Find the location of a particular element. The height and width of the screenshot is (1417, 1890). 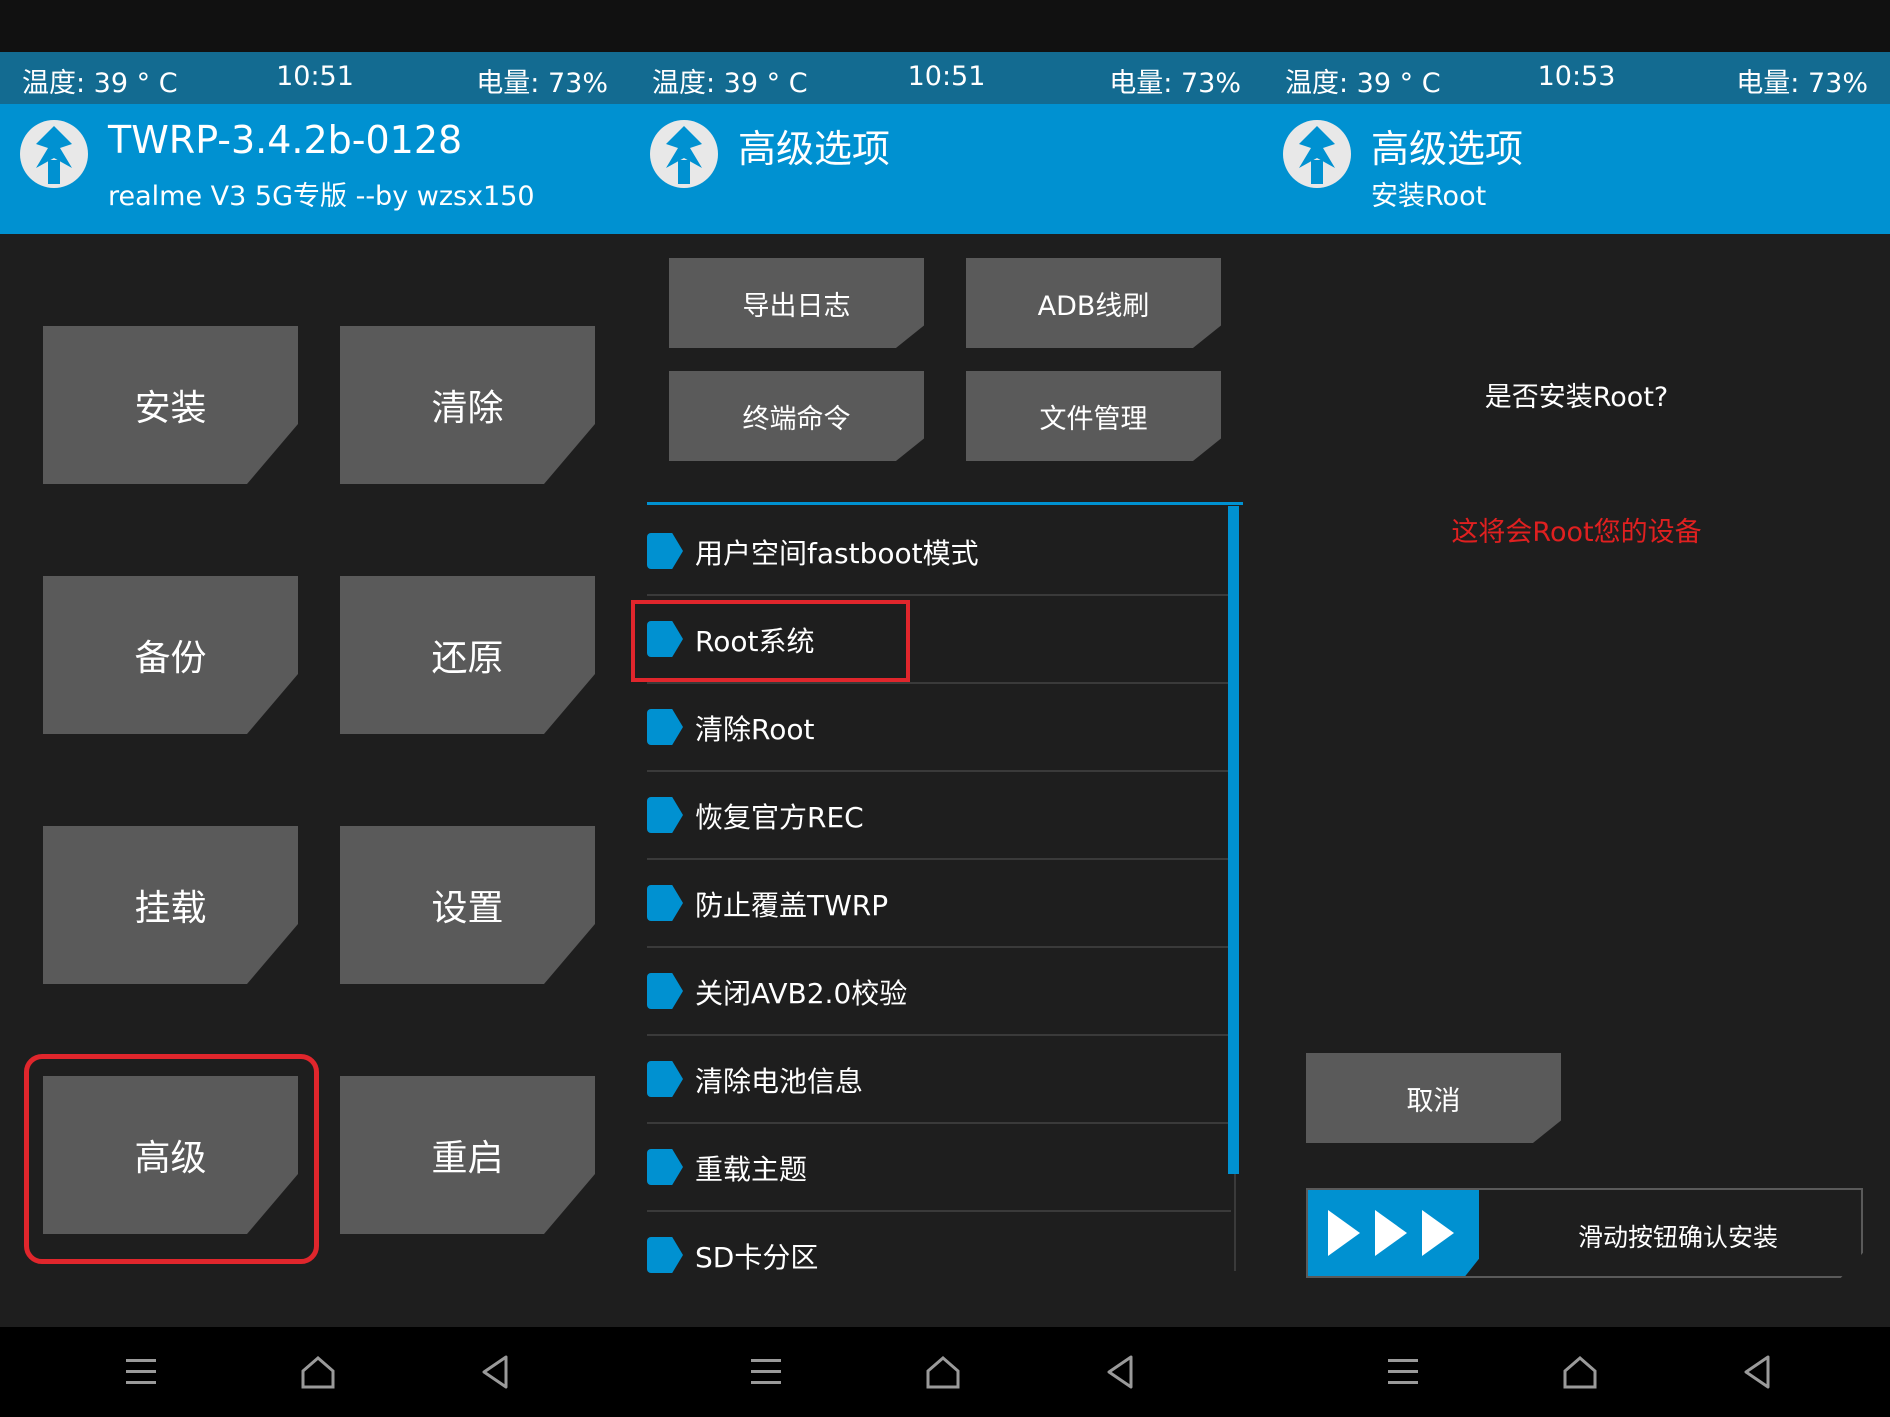

restore-button: 还原 is located at coordinates (467, 655).